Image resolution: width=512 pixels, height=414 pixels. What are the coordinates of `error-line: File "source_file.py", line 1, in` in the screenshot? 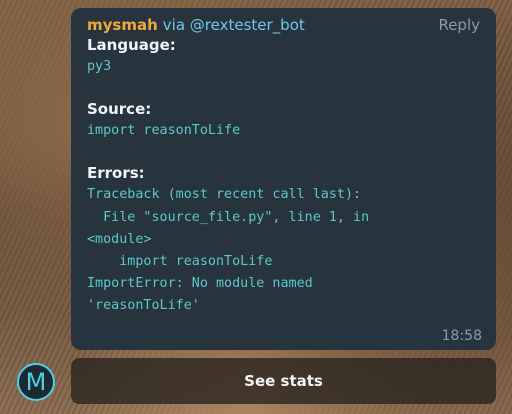 It's located at (228, 217).